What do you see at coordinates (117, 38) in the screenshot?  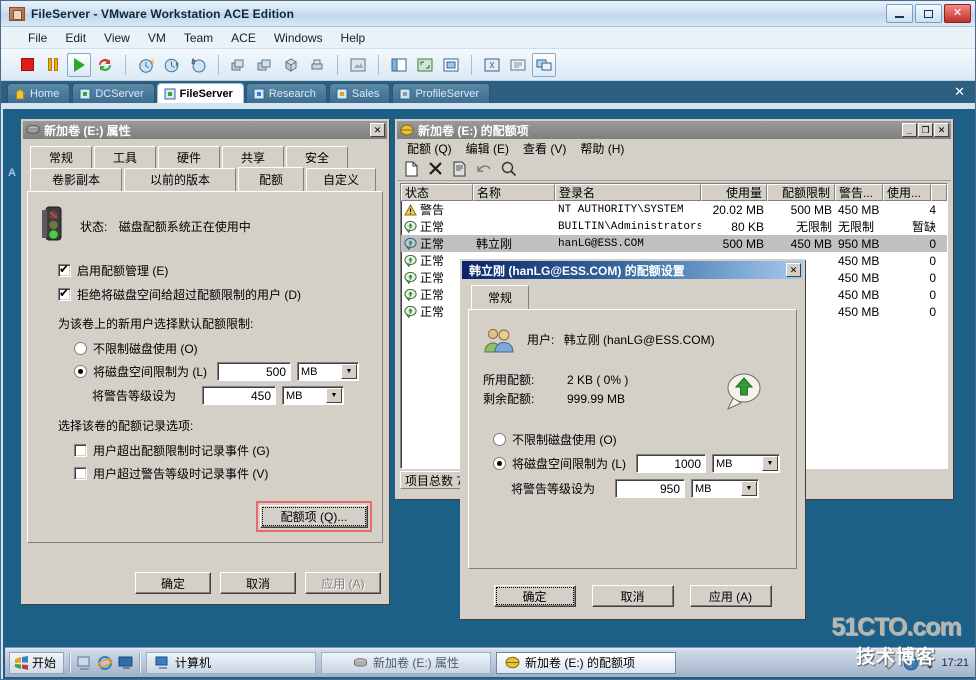 I see `menu-view: View` at bounding box center [117, 38].